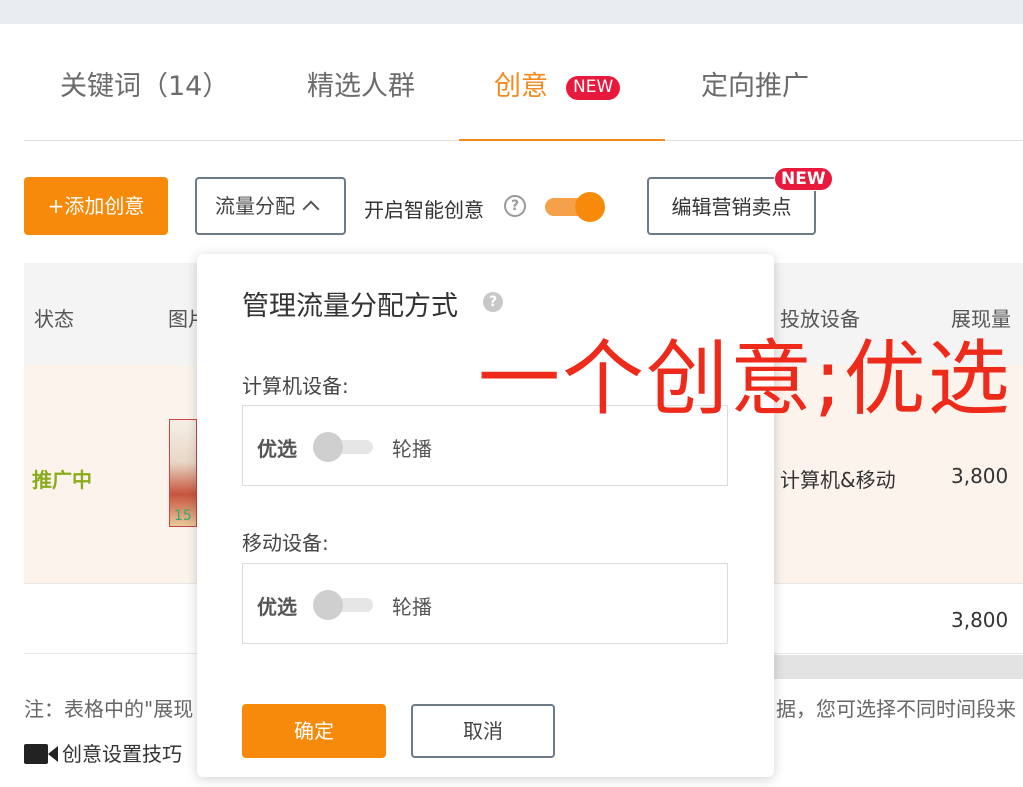 The image size is (1023, 787). What do you see at coordinates (122, 754) in the screenshot?
I see `creative-tips-label: 创意设置技巧` at bounding box center [122, 754].